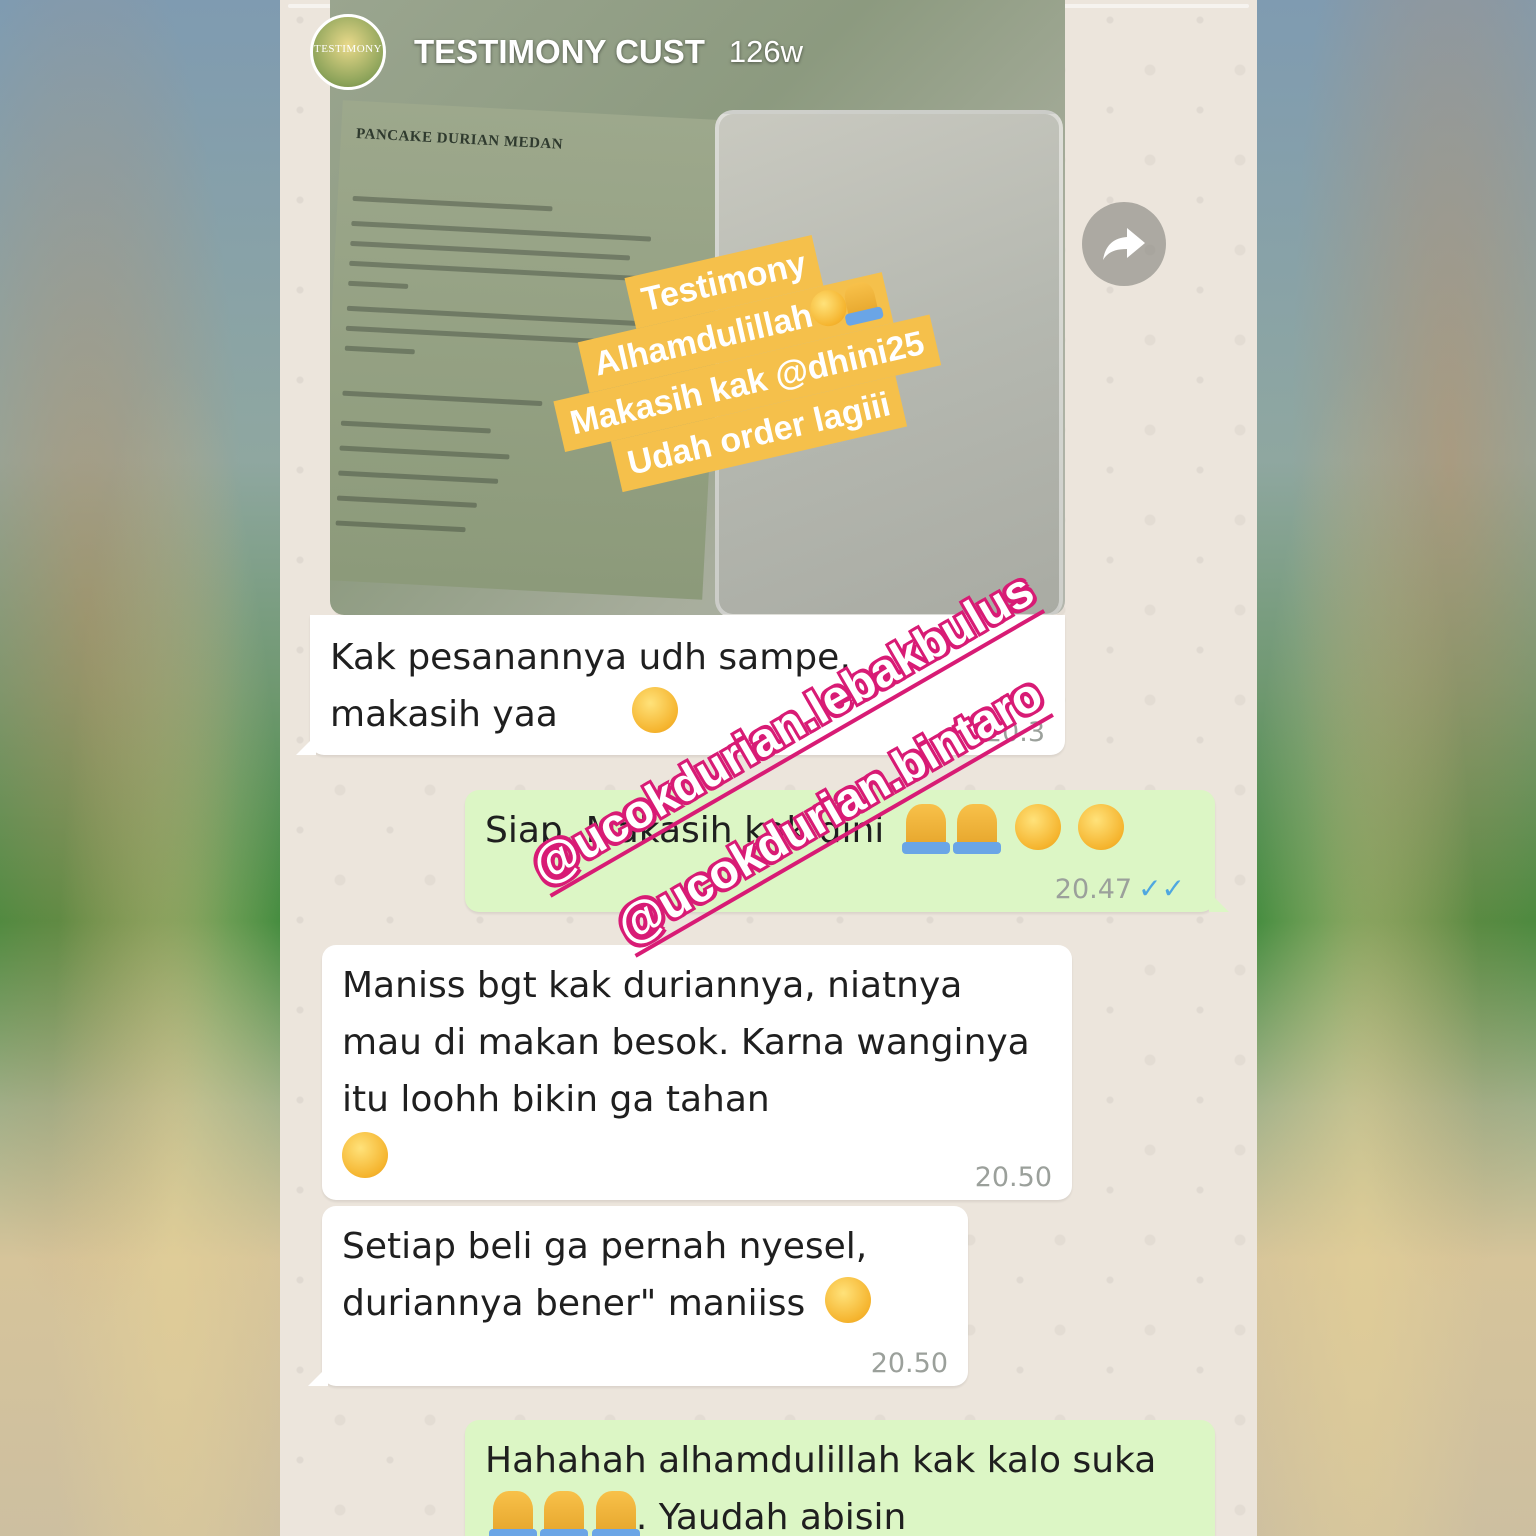  What do you see at coordinates (821, 1460) in the screenshot?
I see `message-text: Hahahah alhamdulillah kak kalo suka` at bounding box center [821, 1460].